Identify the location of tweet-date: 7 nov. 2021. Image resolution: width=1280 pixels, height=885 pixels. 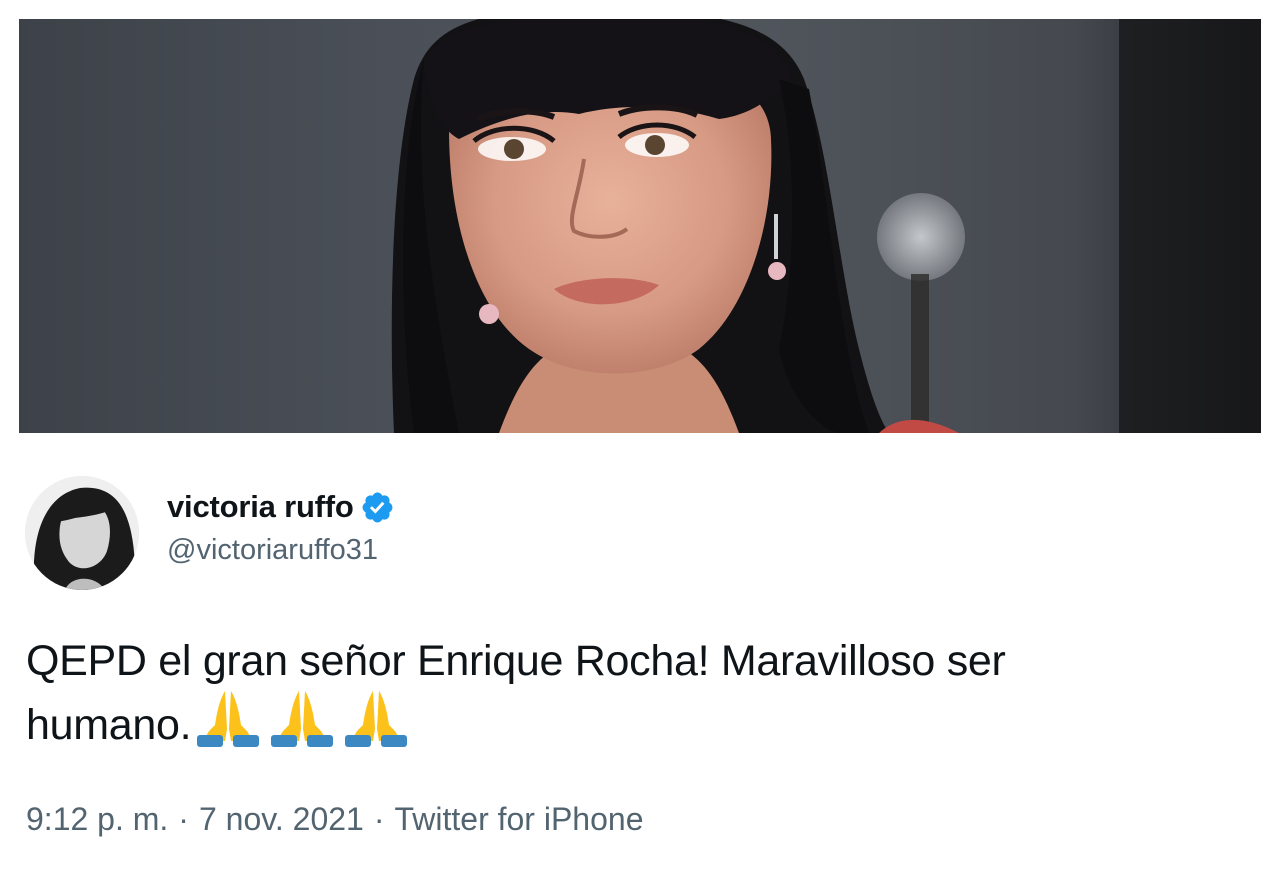
(281, 819).